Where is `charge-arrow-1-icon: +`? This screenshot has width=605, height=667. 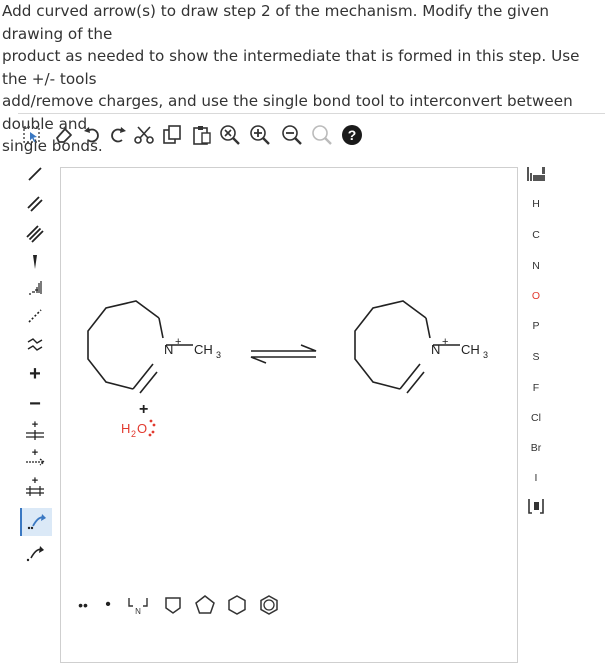 charge-arrow-1-icon: + is located at coordinates (35, 430).